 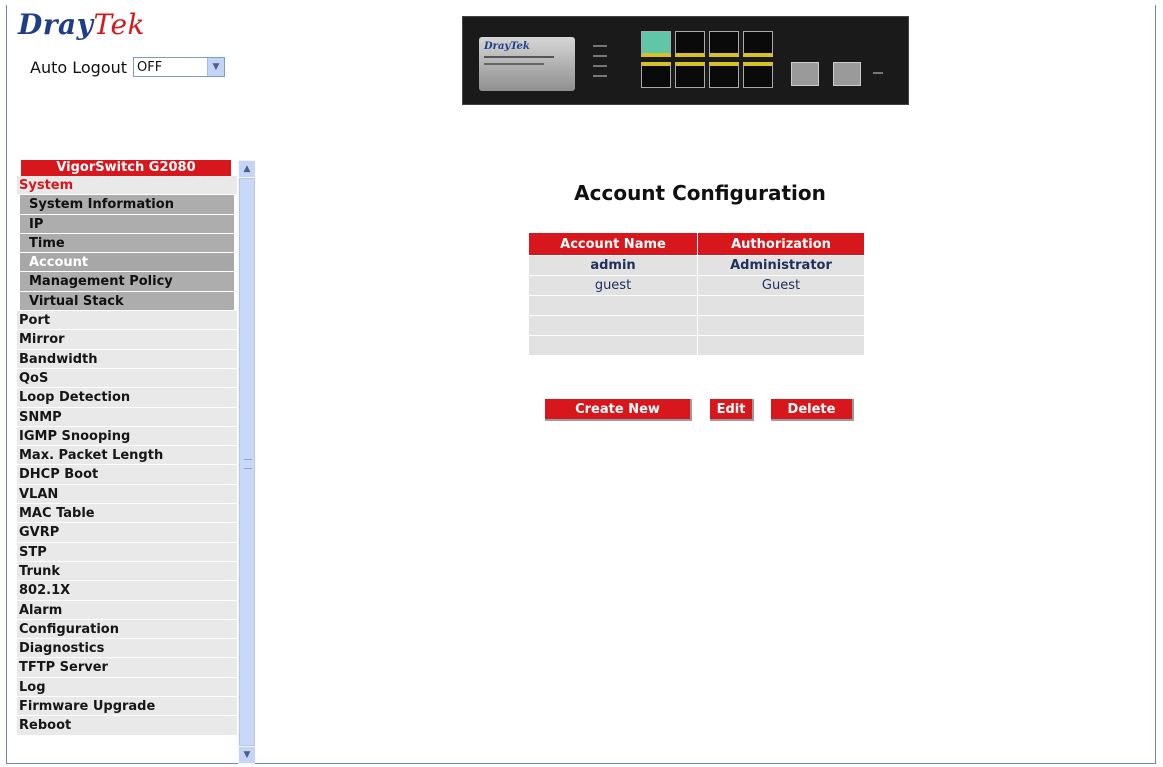 What do you see at coordinates (613, 285) in the screenshot?
I see `account-name-cell: guest` at bounding box center [613, 285].